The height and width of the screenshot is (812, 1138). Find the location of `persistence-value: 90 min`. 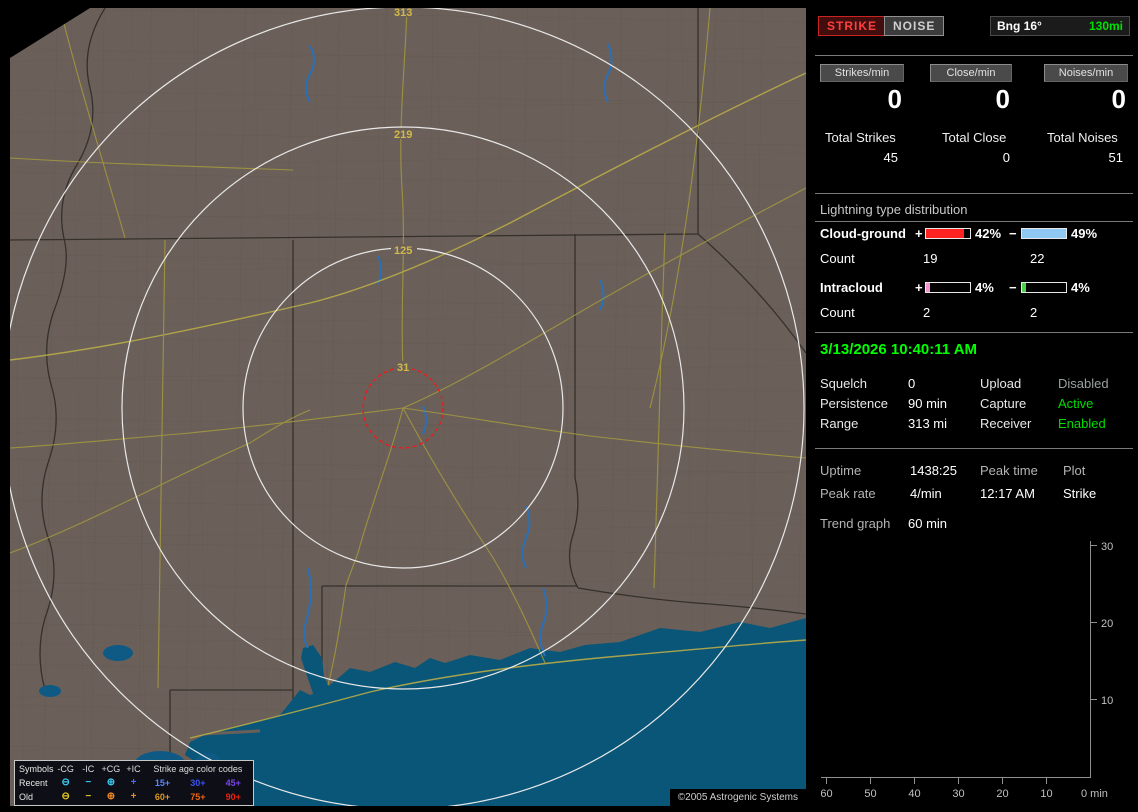

persistence-value: 90 min is located at coordinates (928, 403).